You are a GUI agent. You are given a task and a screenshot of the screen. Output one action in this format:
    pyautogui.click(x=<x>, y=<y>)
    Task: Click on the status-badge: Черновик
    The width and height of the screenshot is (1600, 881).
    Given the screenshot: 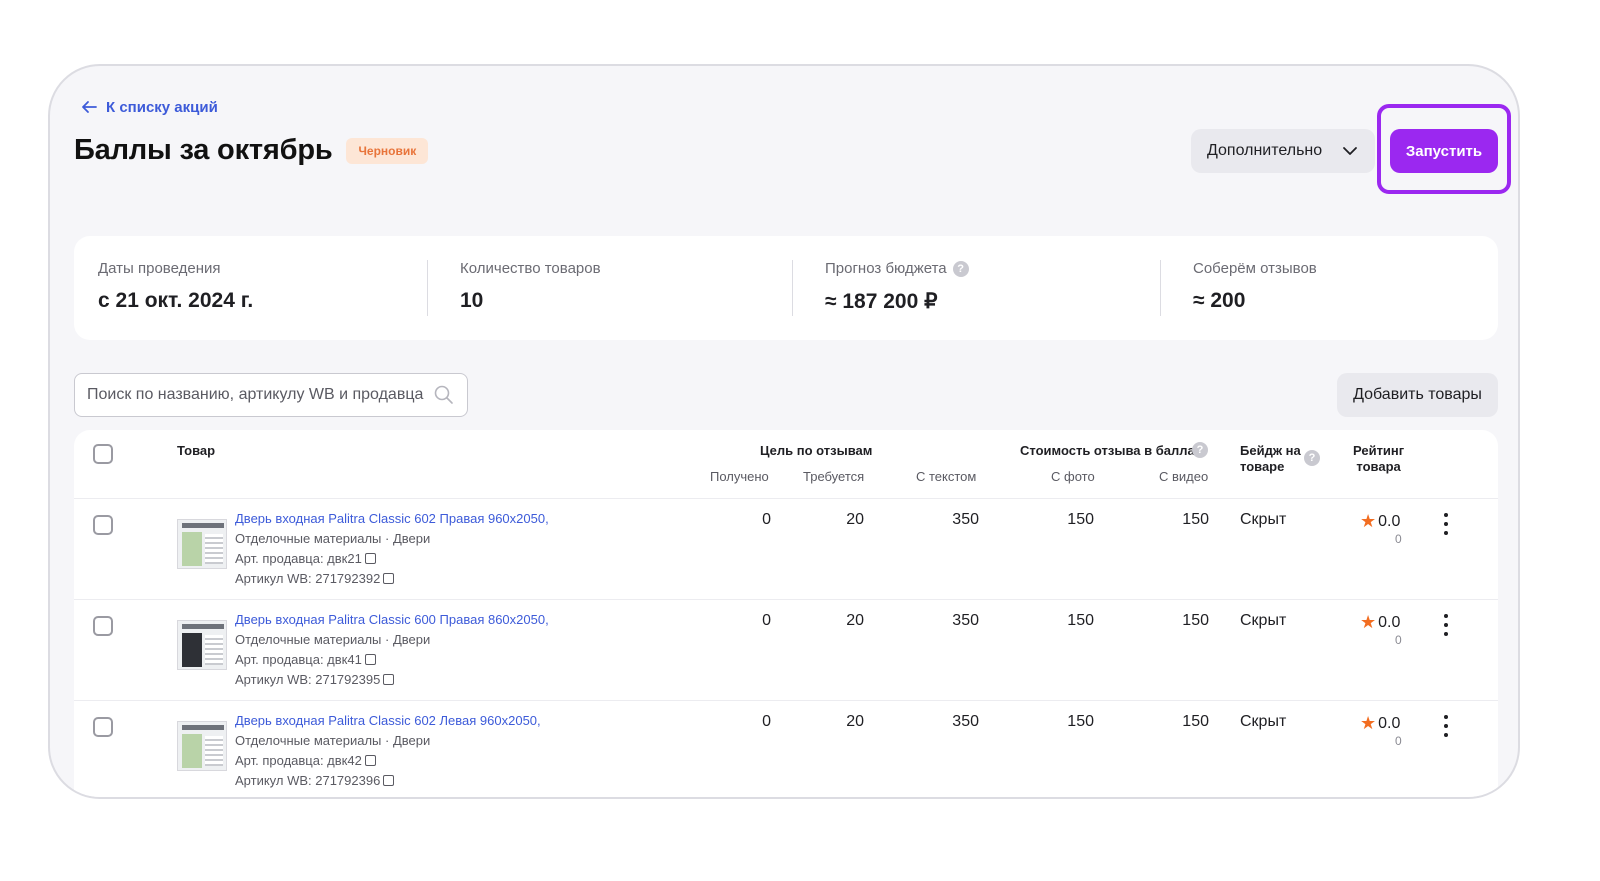 What is the action you would take?
    pyautogui.click(x=387, y=150)
    